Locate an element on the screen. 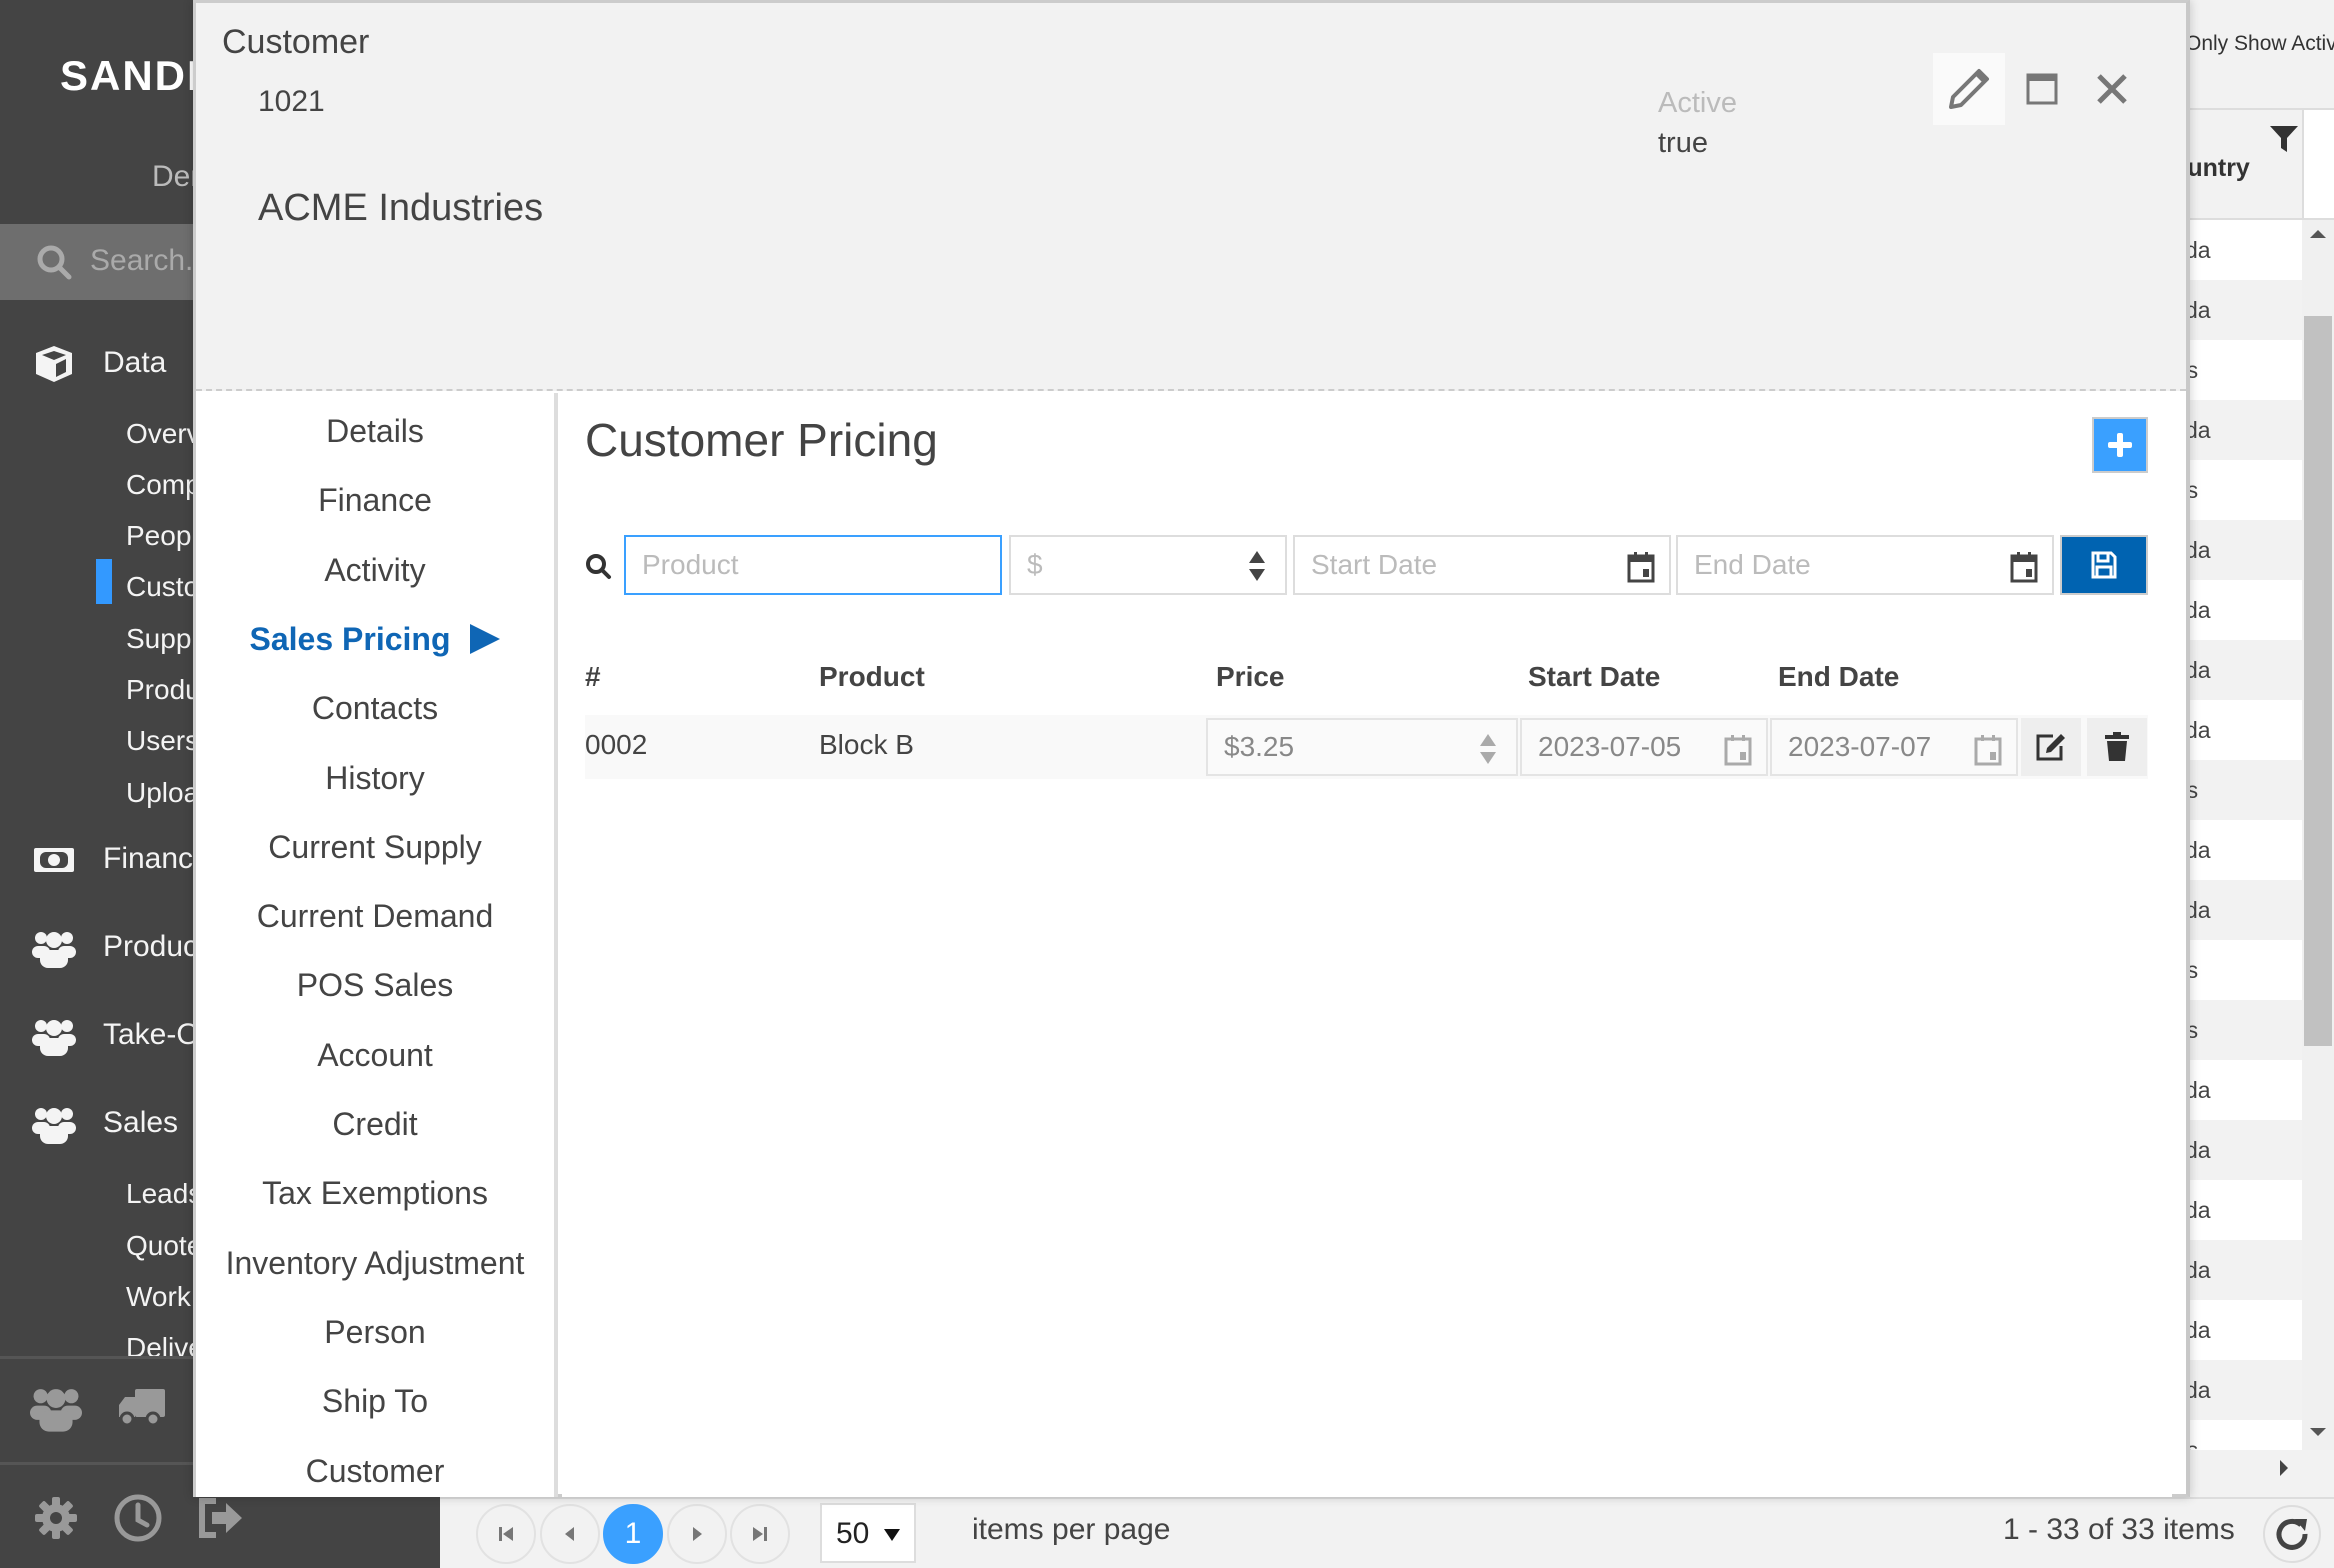 This screenshot has height=1568, width=2334. items-per-page-select: 50 is located at coordinates (868, 1533).